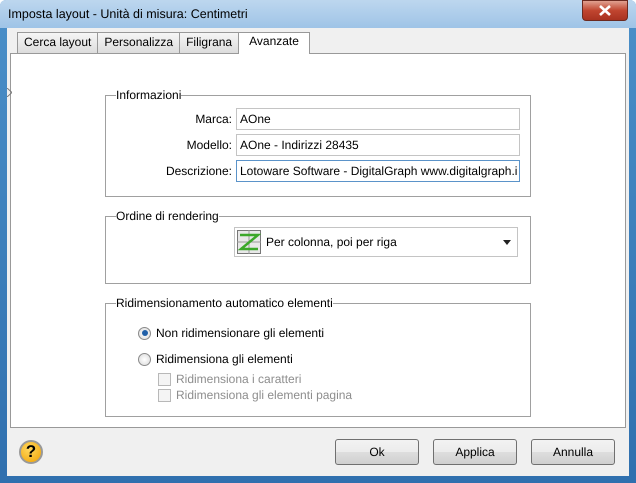 Image resolution: width=636 pixels, height=483 pixels. Describe the element at coordinates (239, 379) in the screenshot. I see `option-label: Ridimensiona i caratteri` at that location.